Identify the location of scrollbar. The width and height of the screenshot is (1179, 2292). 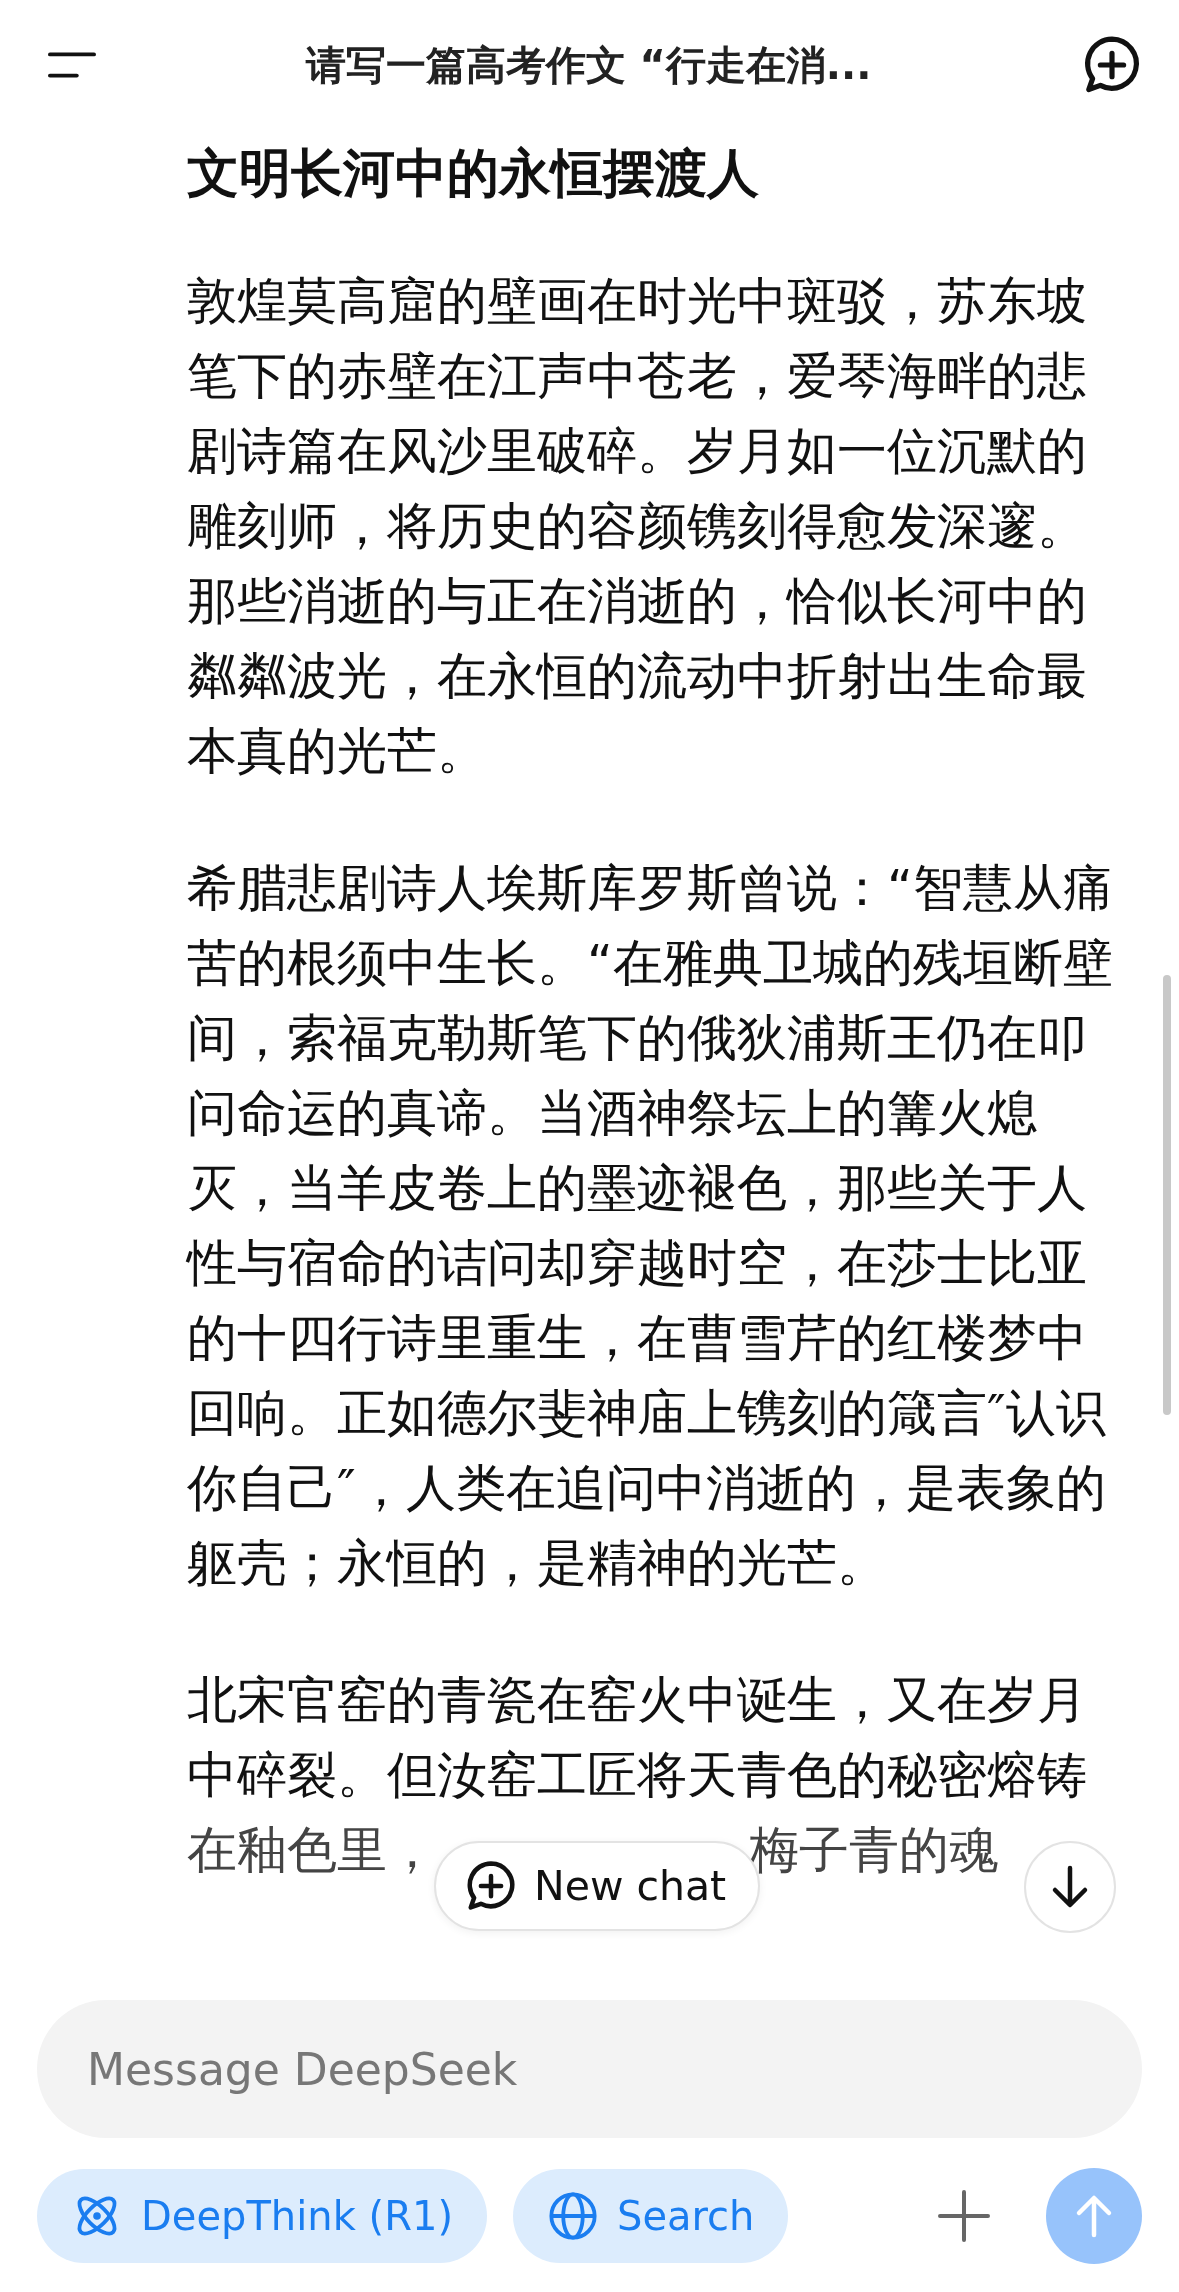
(1167, 1195).